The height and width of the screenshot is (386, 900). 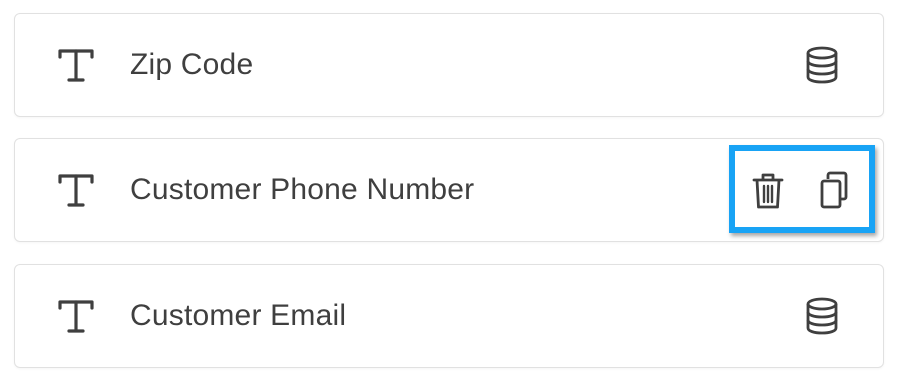 What do you see at coordinates (302, 189) in the screenshot?
I see `field-label: Customer Phone Number` at bounding box center [302, 189].